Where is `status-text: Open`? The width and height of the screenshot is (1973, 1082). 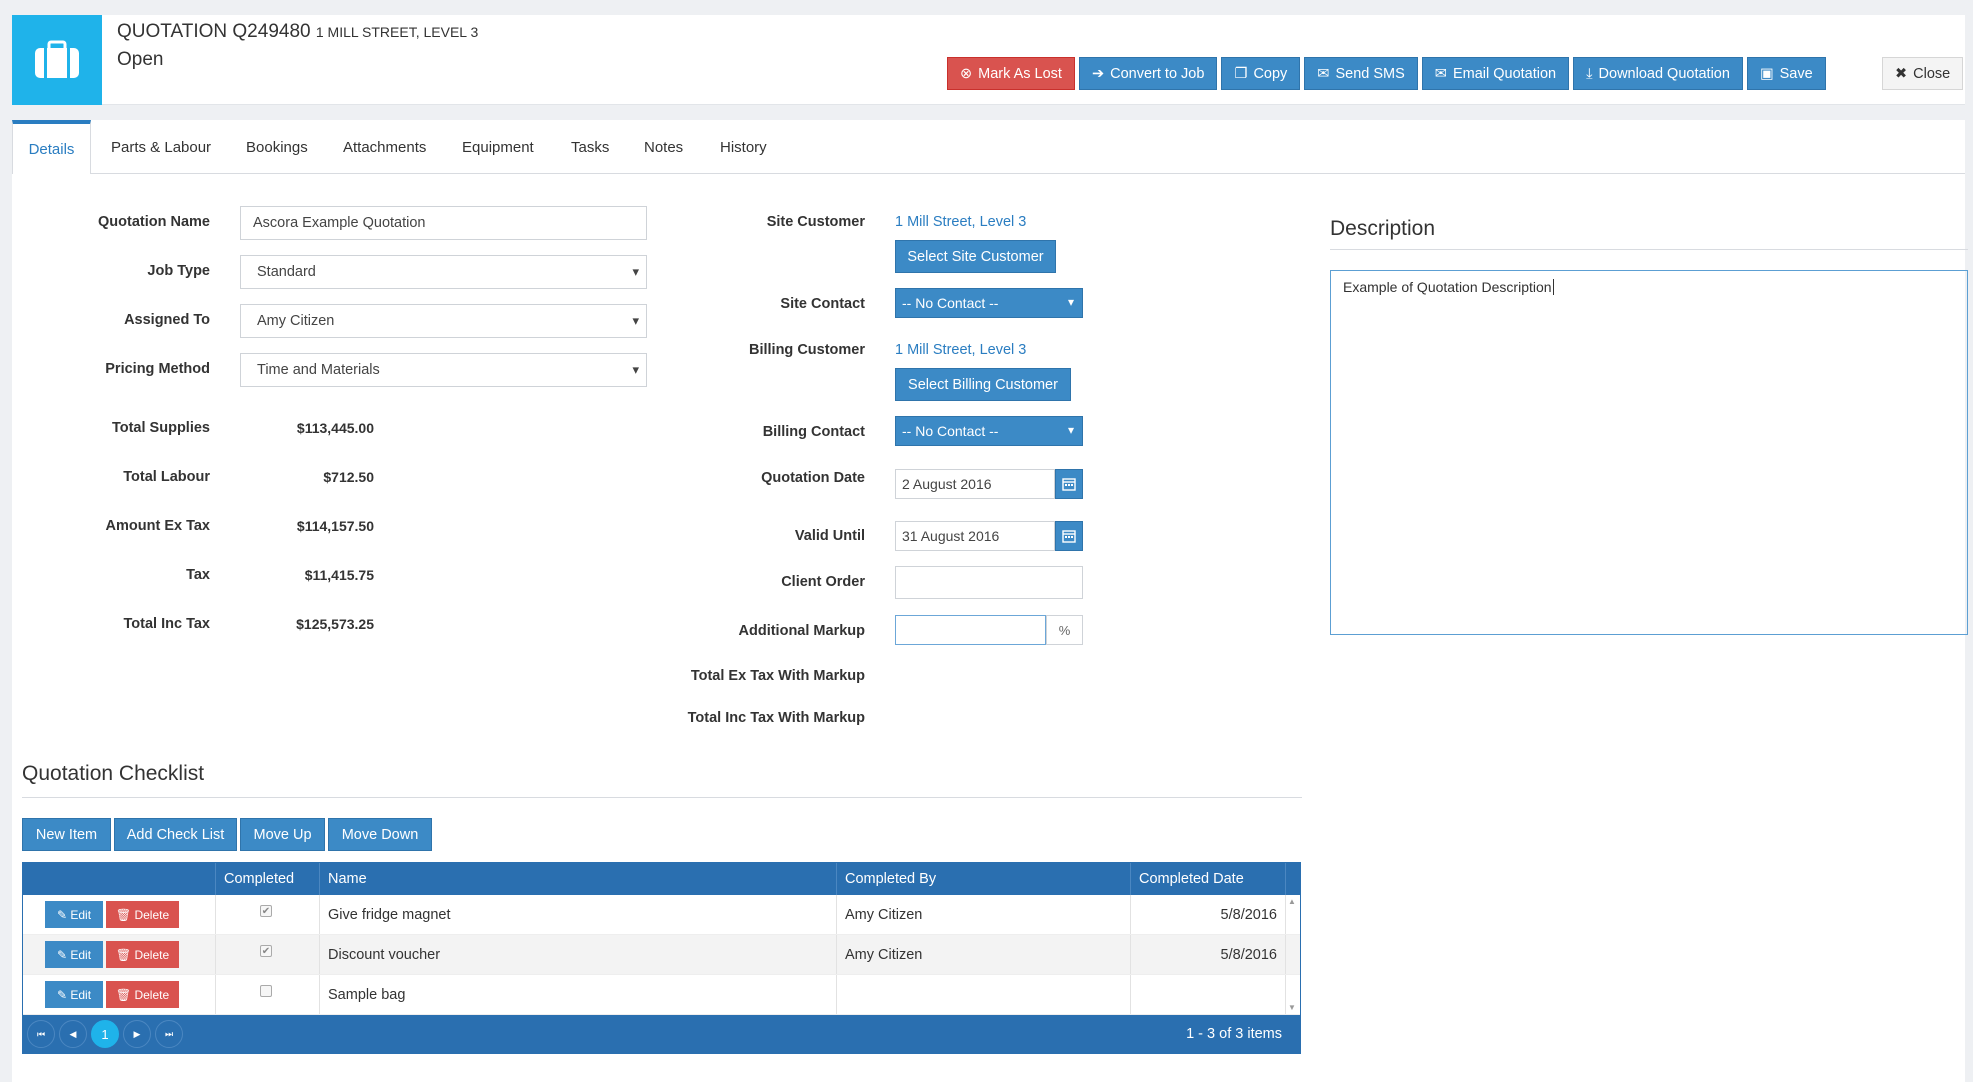 status-text: Open is located at coordinates (140, 59).